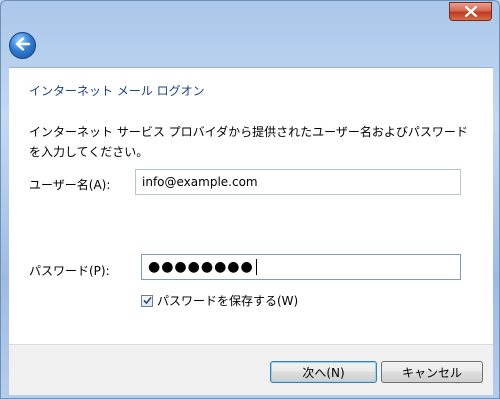  Describe the element at coordinates (256, 267) in the screenshot. I see `text-caret` at that location.